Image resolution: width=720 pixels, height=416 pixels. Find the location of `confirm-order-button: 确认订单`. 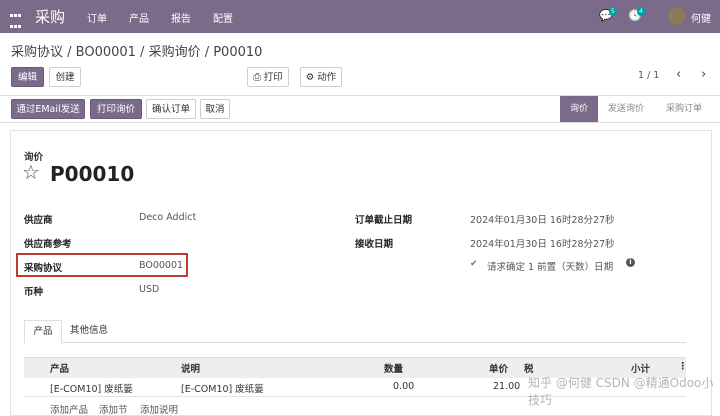

confirm-order-button: 确认订单 is located at coordinates (171, 109).